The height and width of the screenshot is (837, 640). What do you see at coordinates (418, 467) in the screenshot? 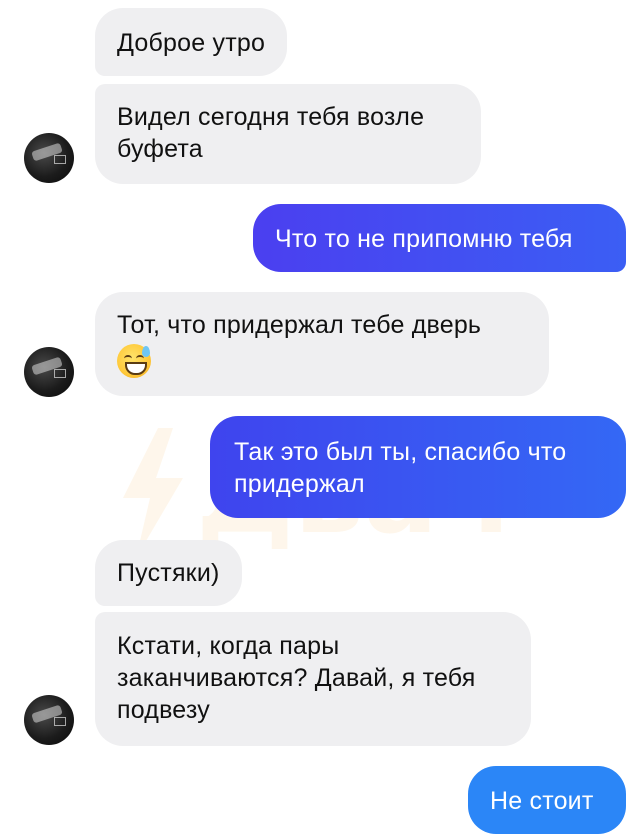
I see `message-bubble-outgoing: Так это был ты, спасибо что придержал` at bounding box center [418, 467].